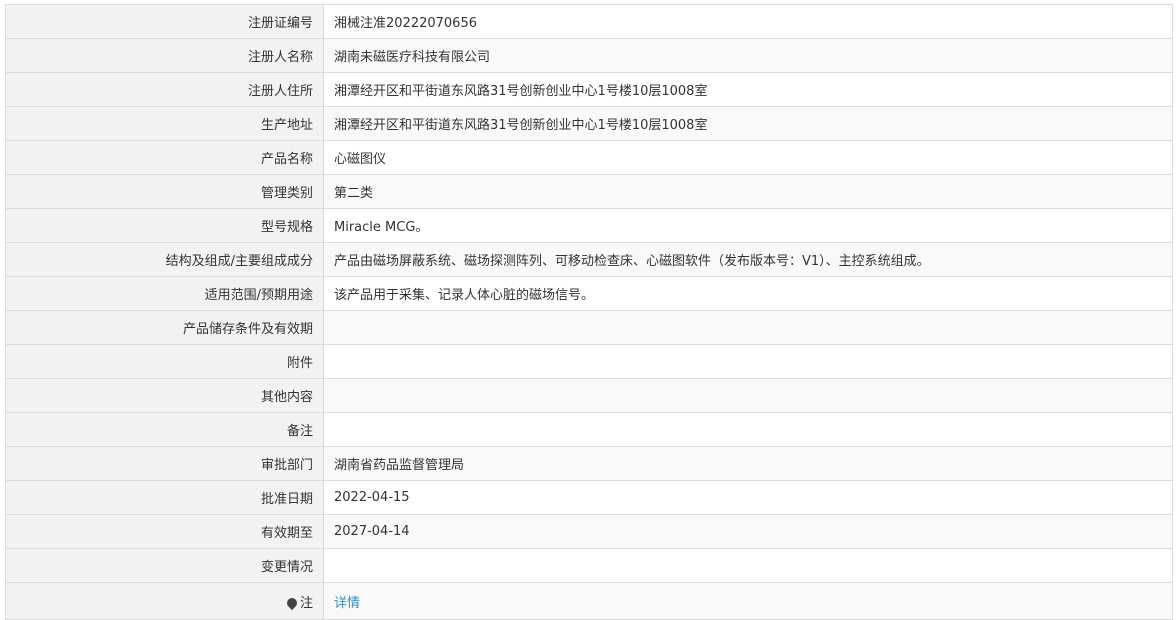 The width and height of the screenshot is (1176, 620). Describe the element at coordinates (164, 497) in the screenshot. I see `label-approval-date: 批准日期` at that location.